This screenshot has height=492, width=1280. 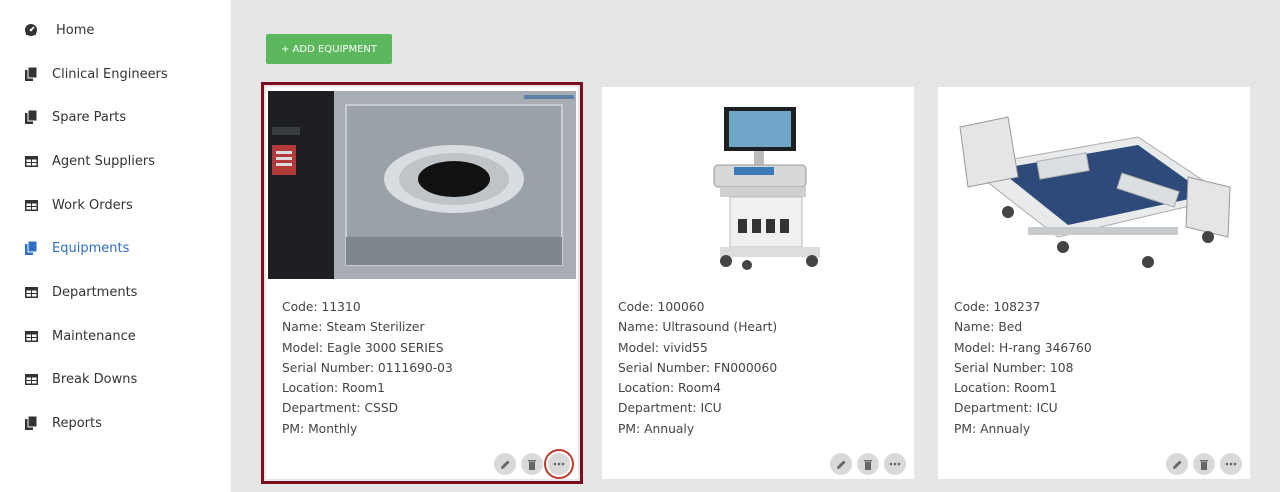 I want to click on equipment-name: Name: Ultrasound (Heart), so click(x=698, y=327).